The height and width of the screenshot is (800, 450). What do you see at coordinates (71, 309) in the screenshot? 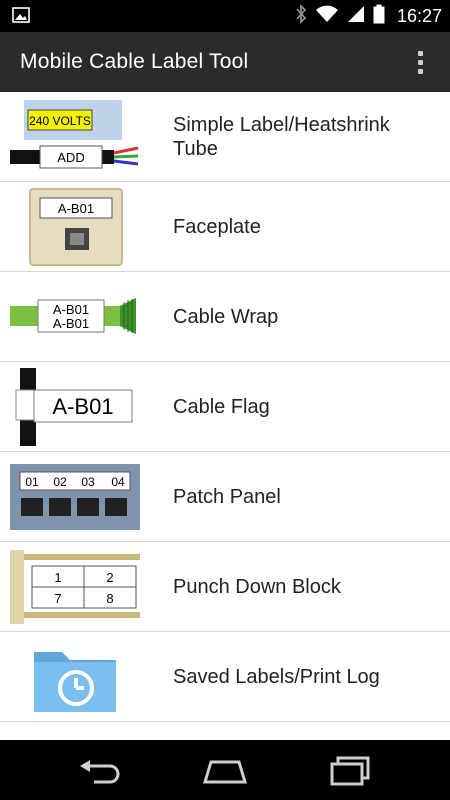
I see `thumb-wrap-text-1: A-B01` at bounding box center [71, 309].